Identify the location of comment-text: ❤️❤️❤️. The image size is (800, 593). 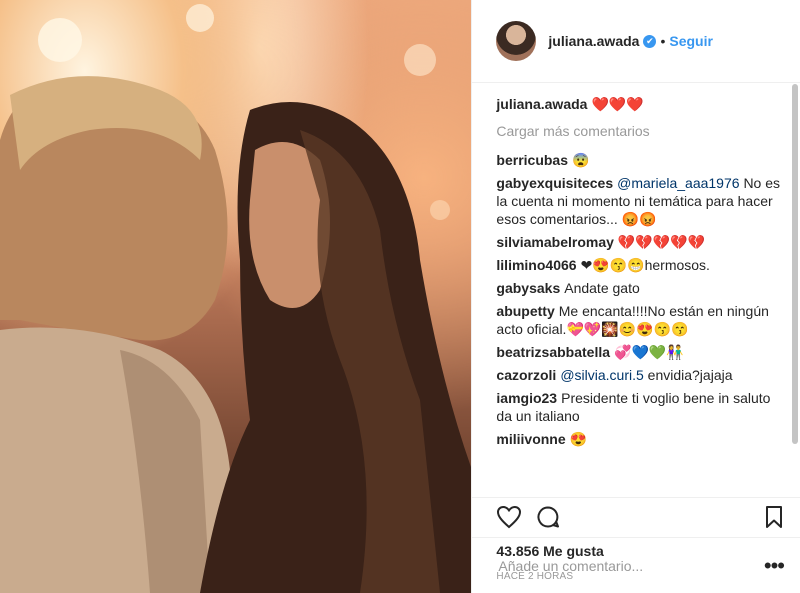
(617, 104).